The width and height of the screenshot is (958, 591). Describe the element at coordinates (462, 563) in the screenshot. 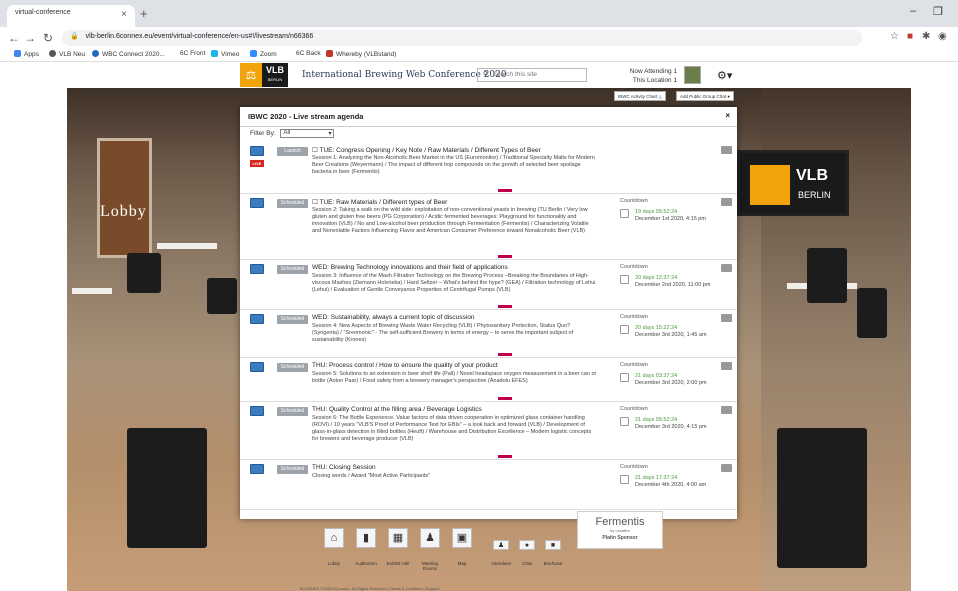

I see `nav-label-map: Map` at that location.